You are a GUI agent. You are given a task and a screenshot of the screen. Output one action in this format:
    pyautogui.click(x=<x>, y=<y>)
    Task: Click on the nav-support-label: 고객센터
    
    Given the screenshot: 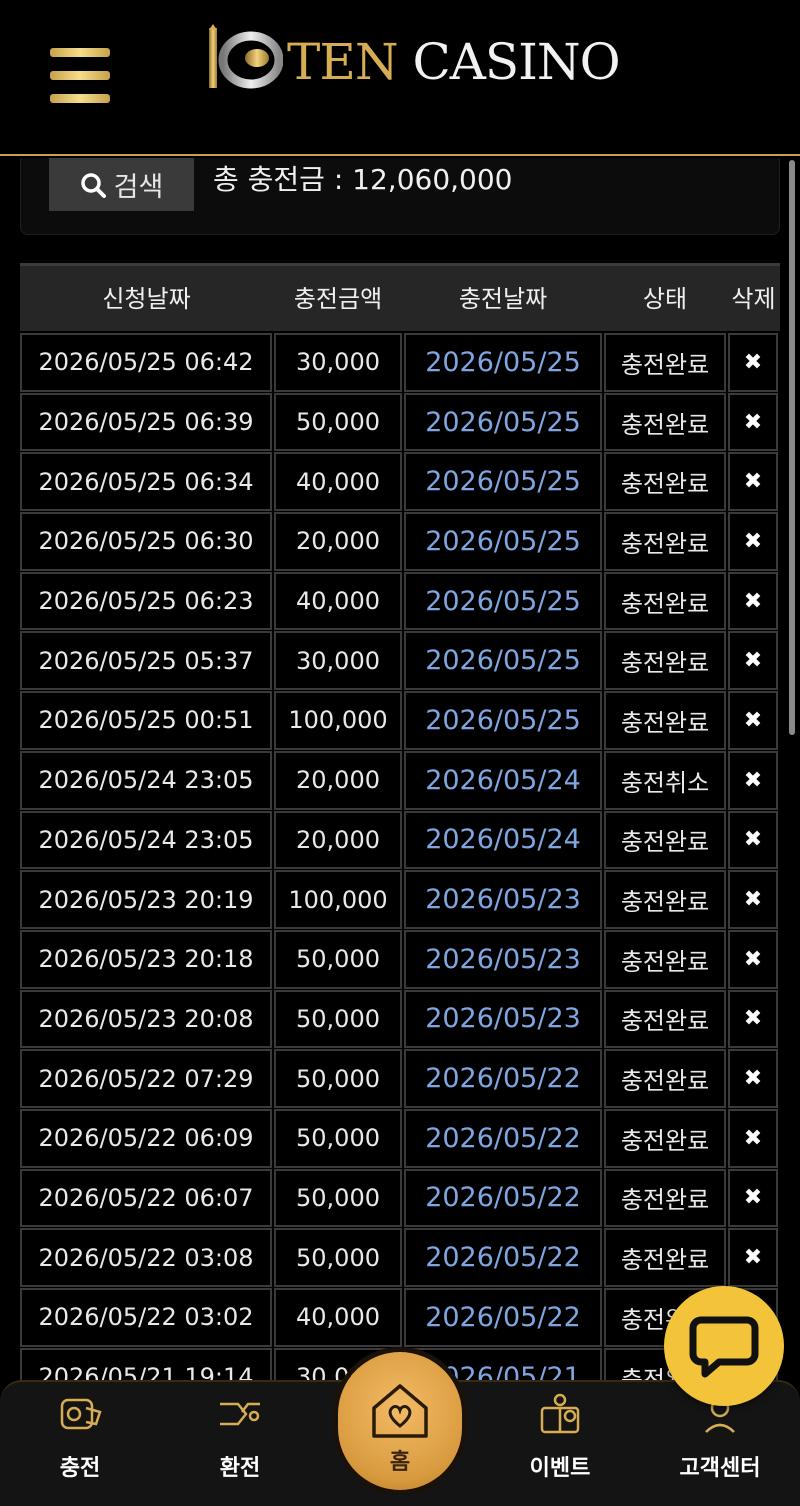 What is the action you would take?
    pyautogui.click(x=720, y=1468)
    